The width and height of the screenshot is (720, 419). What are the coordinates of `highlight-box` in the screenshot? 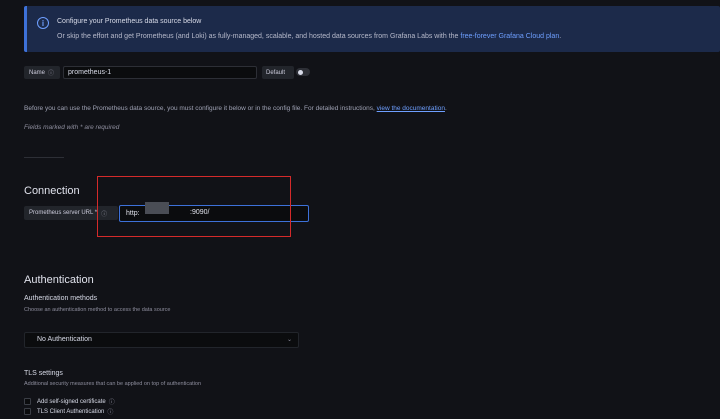 It's located at (194, 206).